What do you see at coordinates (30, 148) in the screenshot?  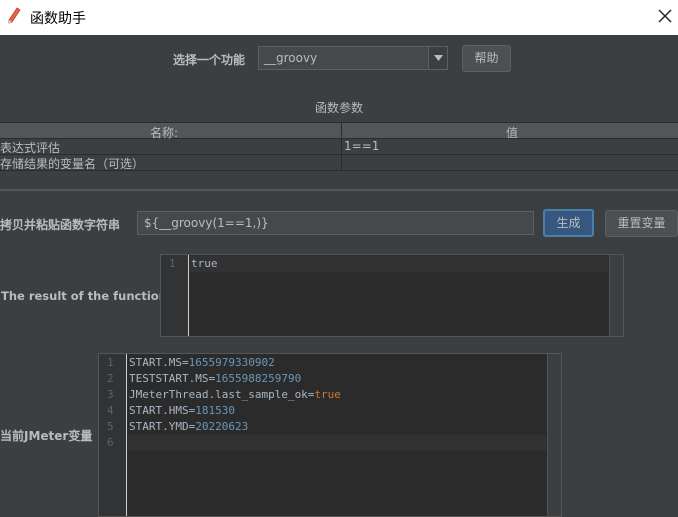 I see `param-name: 表达式评估` at bounding box center [30, 148].